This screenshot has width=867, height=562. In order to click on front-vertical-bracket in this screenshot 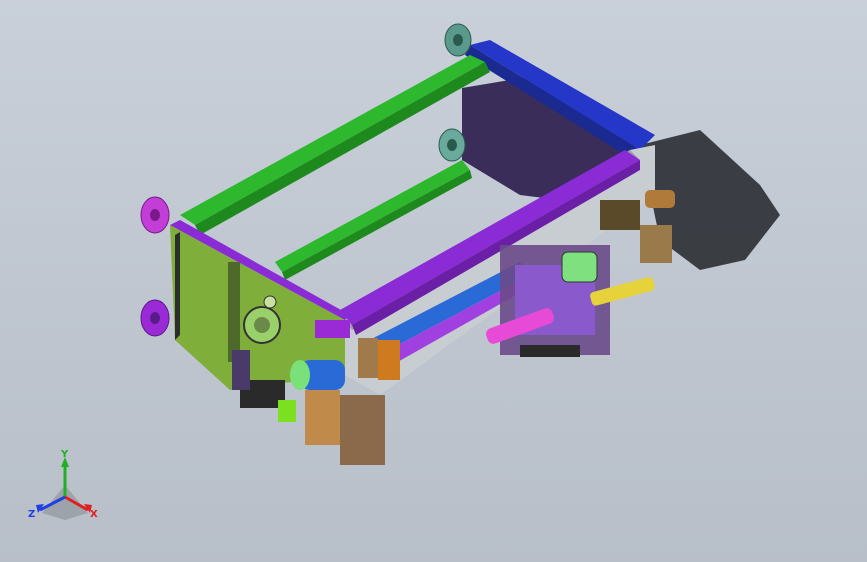, I will do `click(234, 312)`.